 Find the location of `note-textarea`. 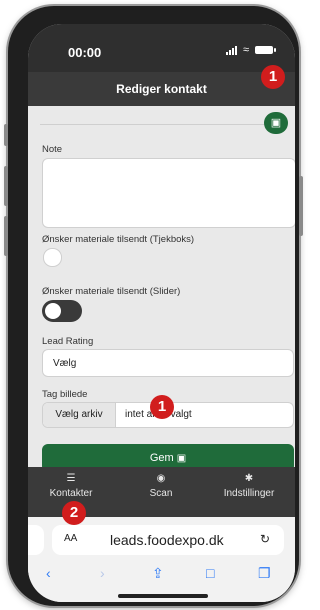

note-textarea is located at coordinates (168, 193).